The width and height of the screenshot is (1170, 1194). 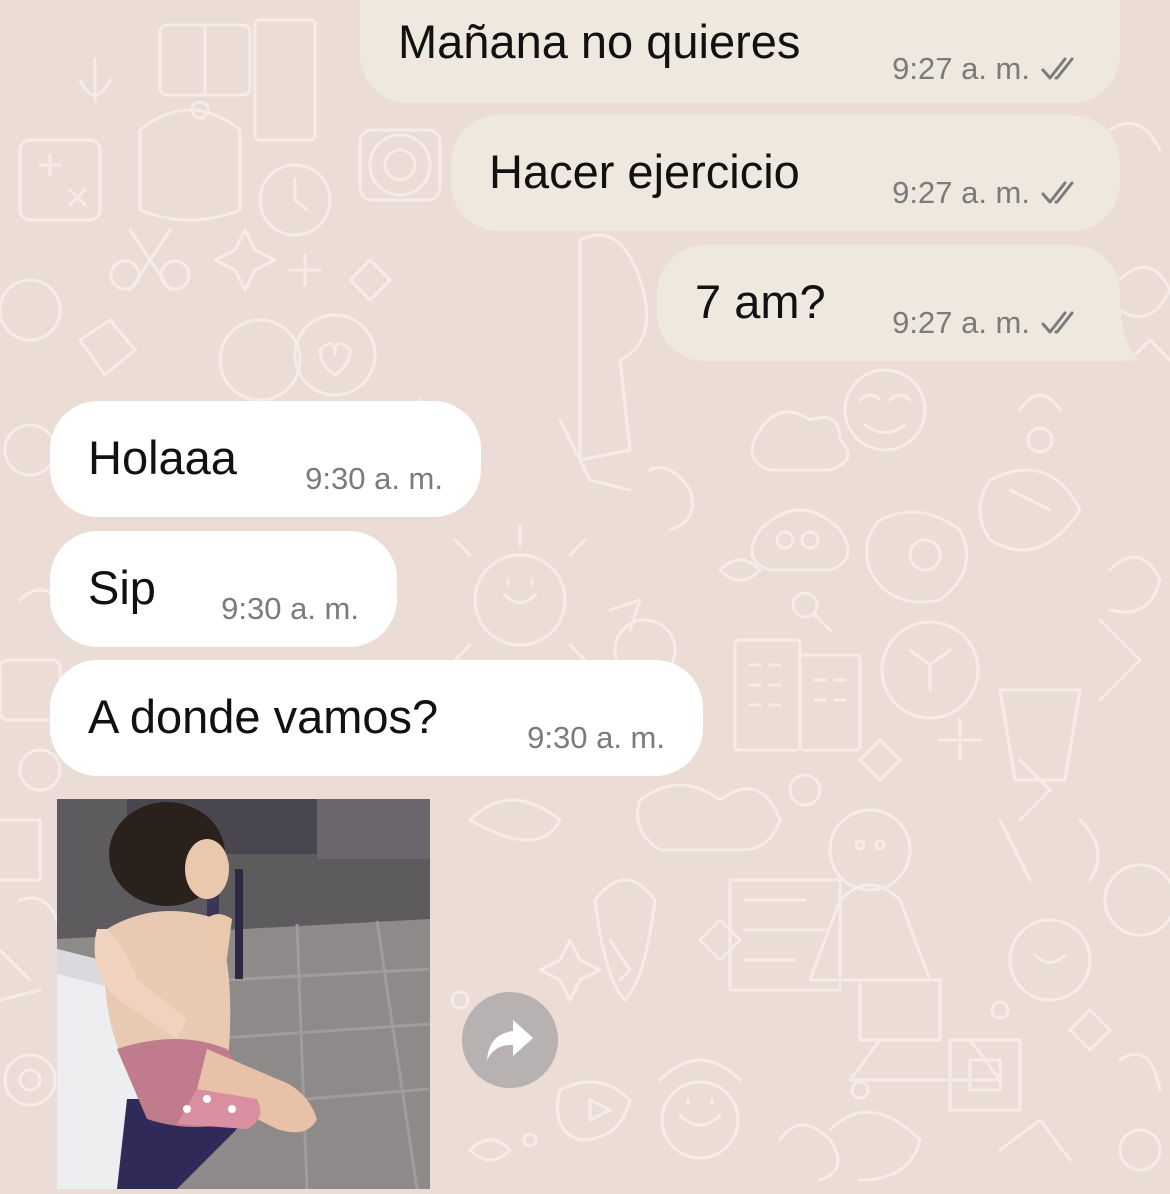 I want to click on gif-preview-image, so click(x=243, y=994).